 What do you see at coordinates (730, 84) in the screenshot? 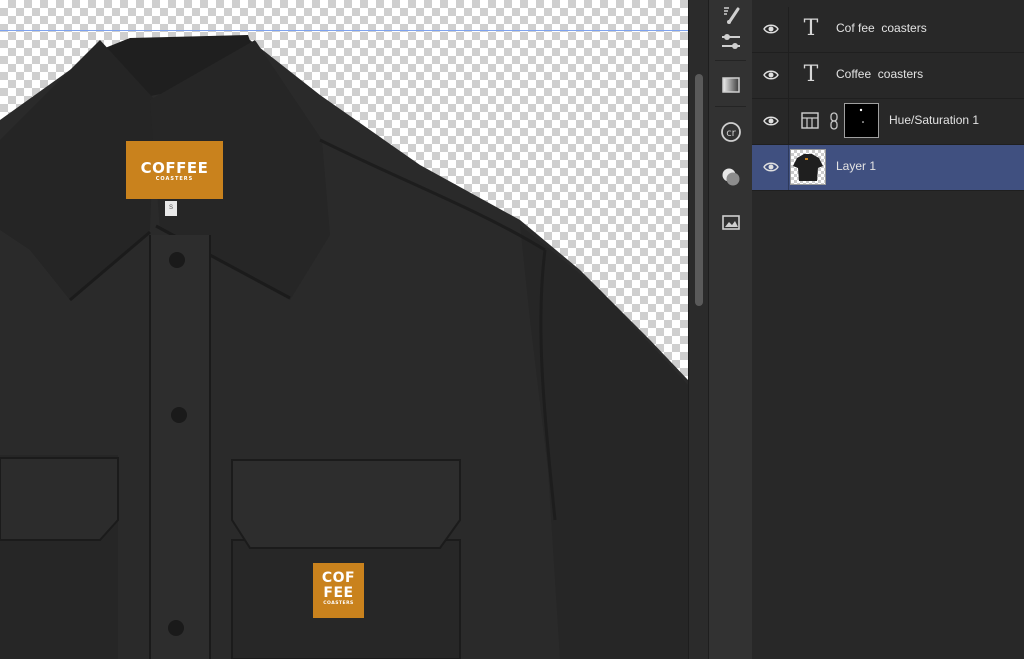
I see `gradient-swatch-icon` at bounding box center [730, 84].